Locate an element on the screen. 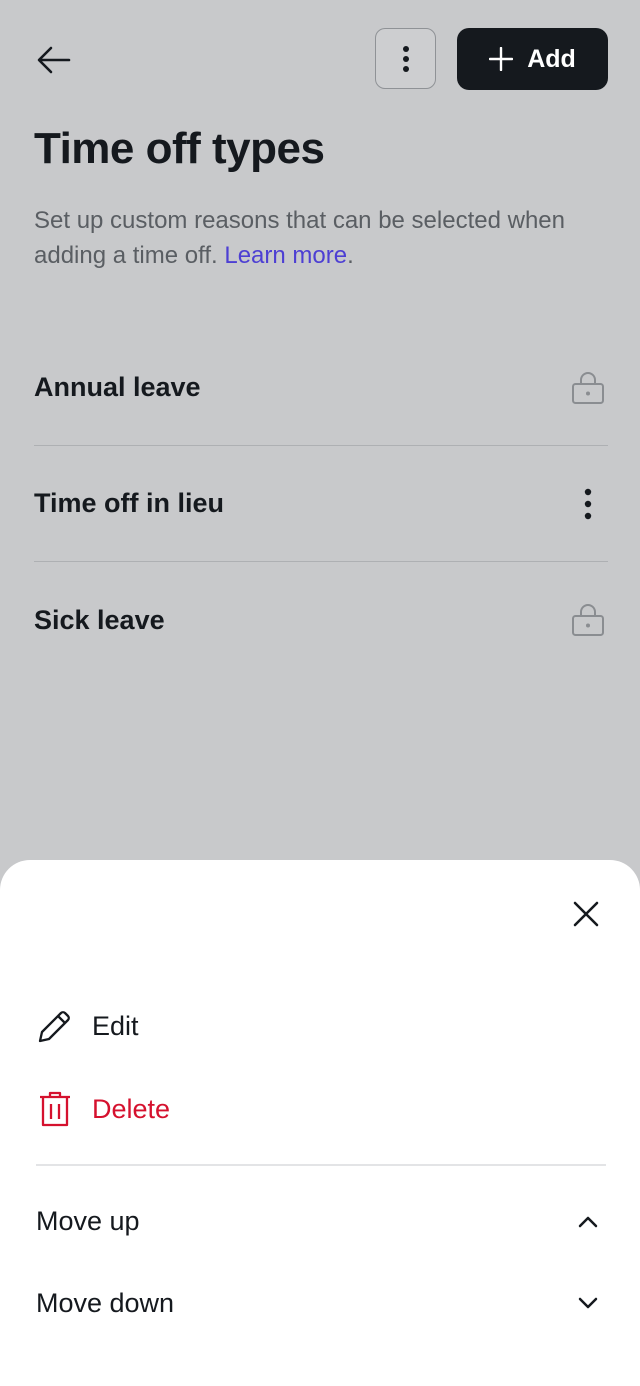 This screenshot has height=1386, width=640. type-name: Sick leave is located at coordinates (99, 619).